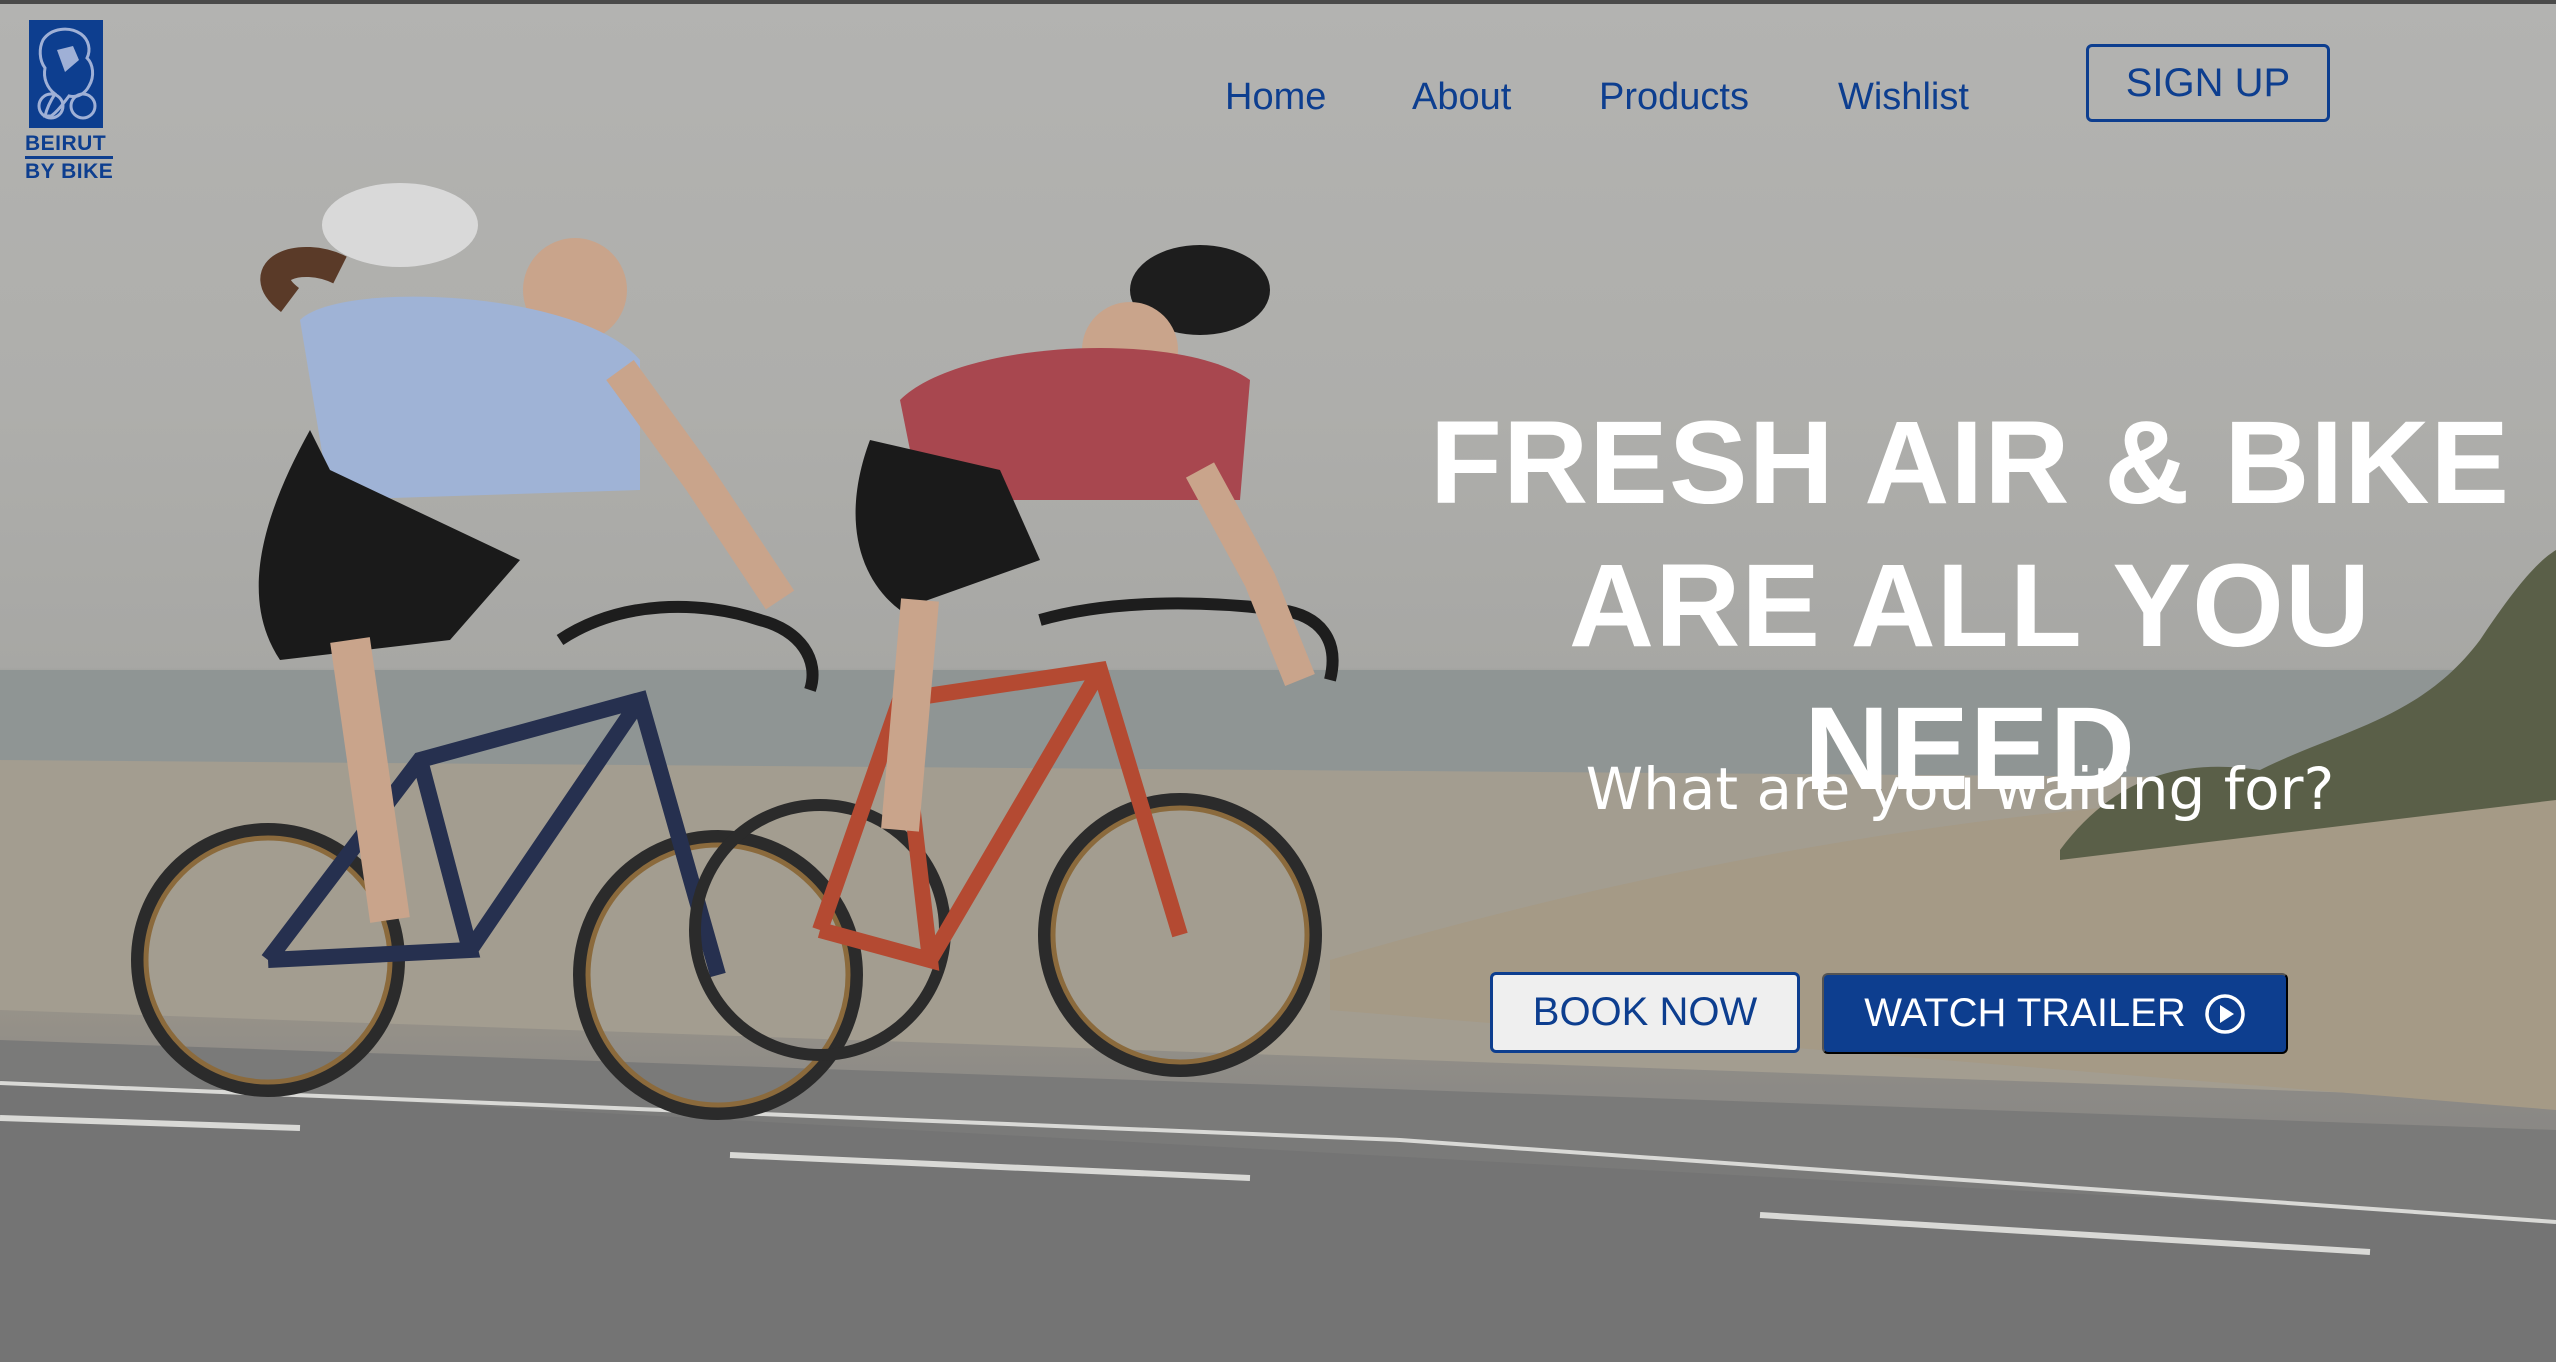 The width and height of the screenshot is (2556, 1362). I want to click on book-now-button: BOOK NOW, so click(1645, 1012).